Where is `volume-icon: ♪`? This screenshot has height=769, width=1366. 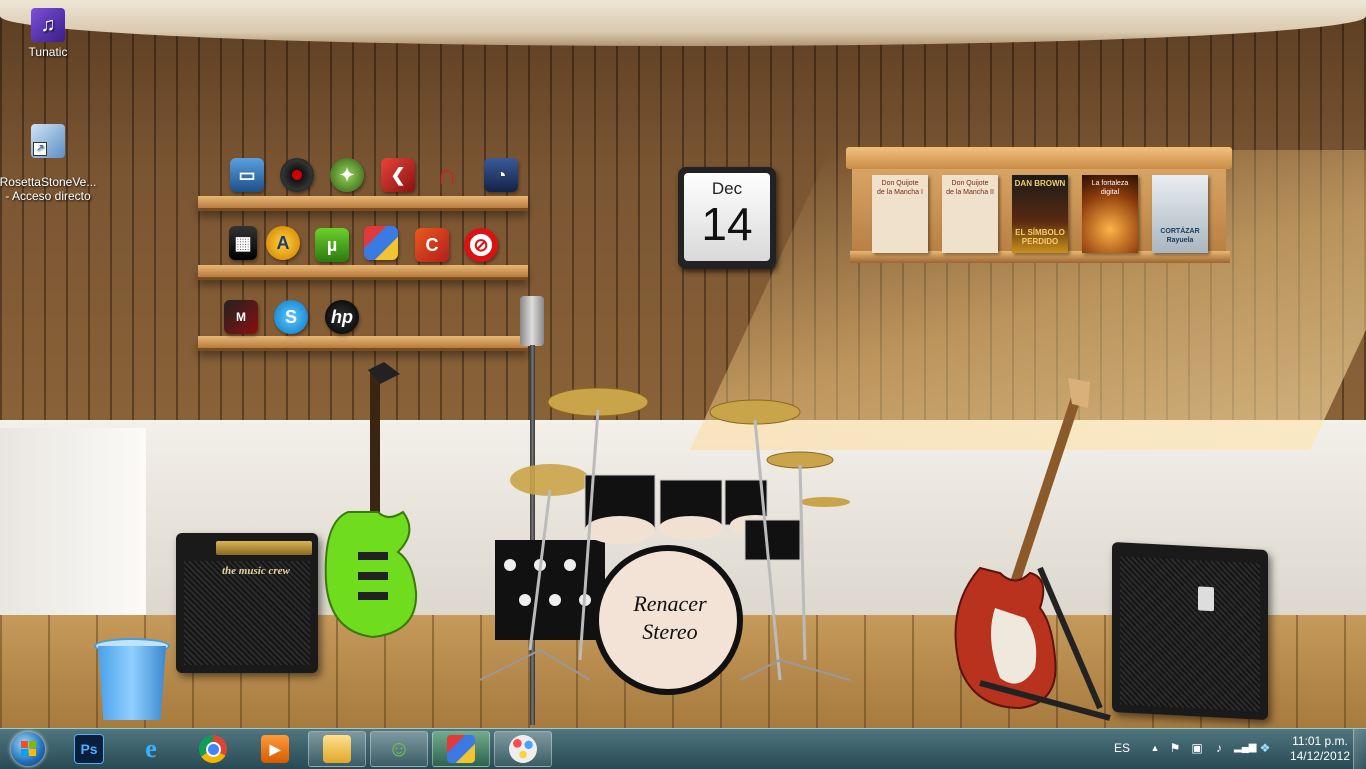 volume-icon: ♪ is located at coordinates (1219, 748).